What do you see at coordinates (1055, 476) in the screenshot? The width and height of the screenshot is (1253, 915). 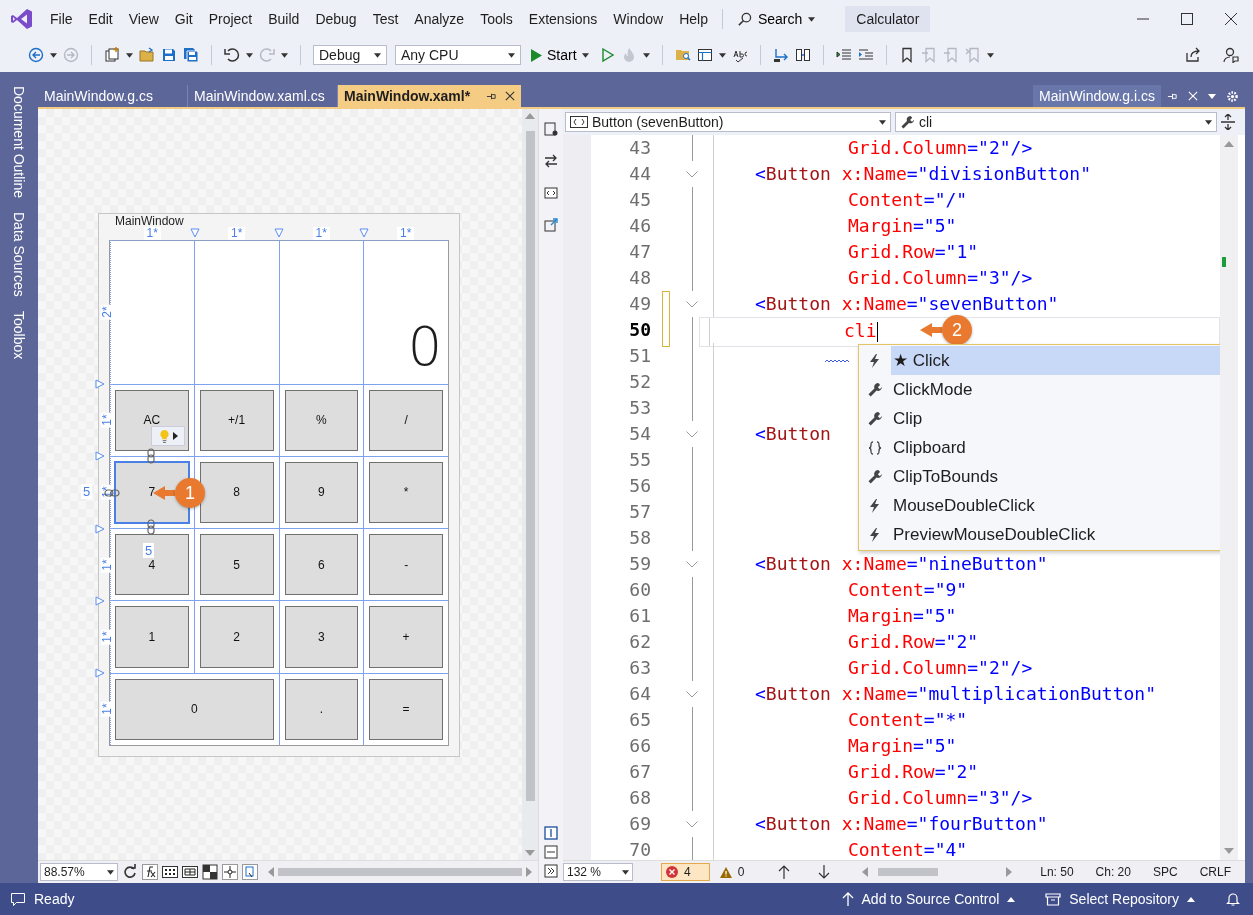 I see `completion-item: ClipToBounds` at bounding box center [1055, 476].